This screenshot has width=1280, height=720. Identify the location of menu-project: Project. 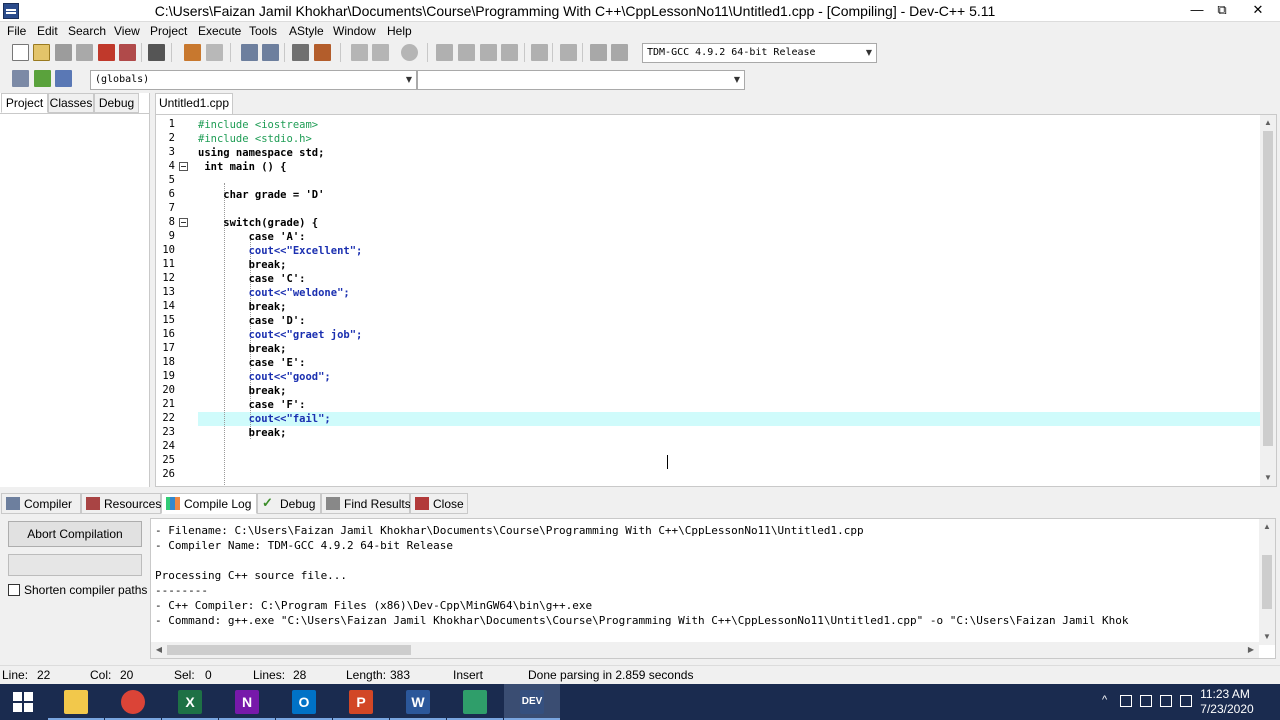
(168, 31).